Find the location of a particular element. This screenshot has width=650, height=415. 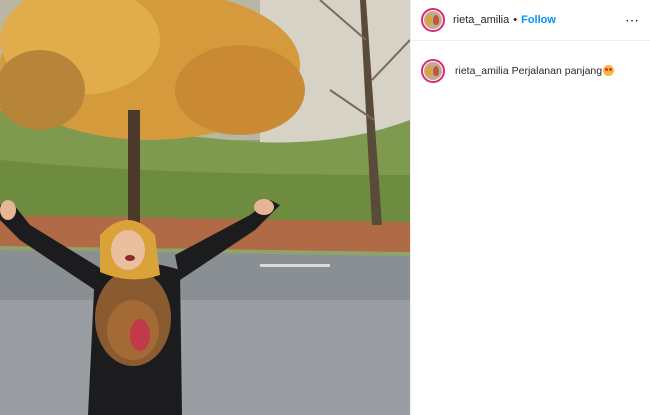

post-header: rieta_amilia • Follow ⋯ is located at coordinates (530, 20).